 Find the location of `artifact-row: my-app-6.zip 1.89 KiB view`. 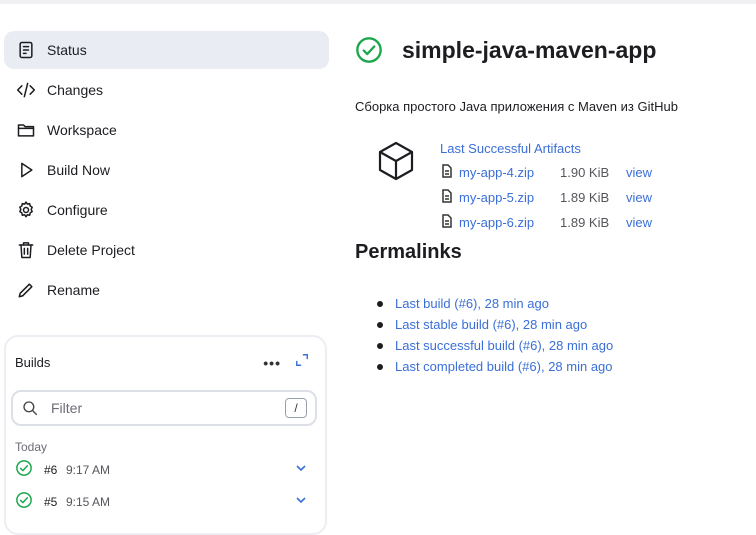

artifact-row: my-app-6.zip 1.89 KiB view is located at coordinates (570, 222).